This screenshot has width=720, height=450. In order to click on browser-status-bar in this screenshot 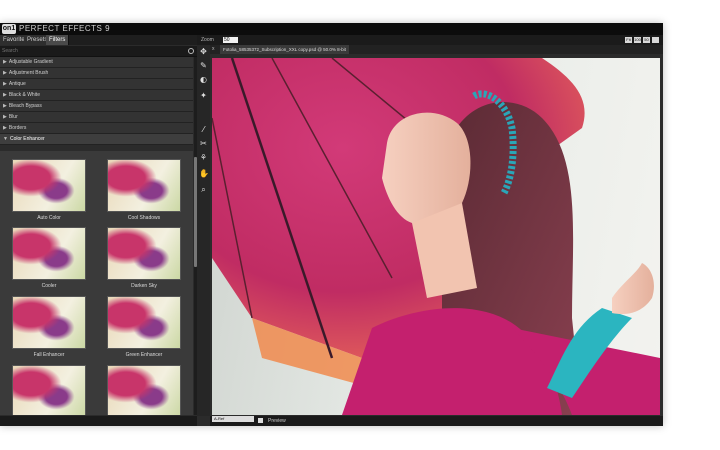, I will do `click(98, 421)`.